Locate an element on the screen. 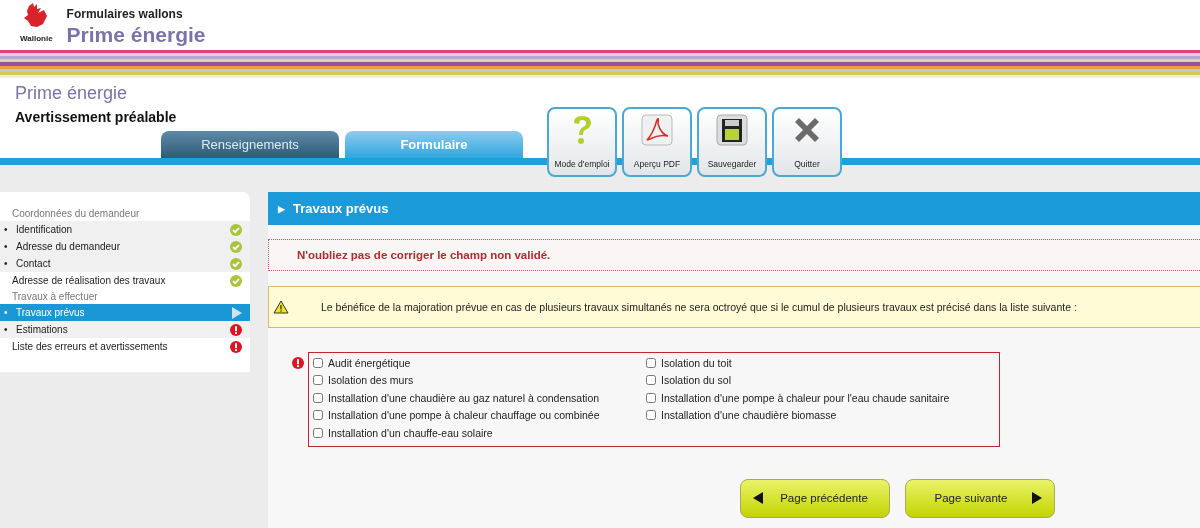 This screenshot has height=528, width=1200. sidebar-item: Adresse de réalisation des travaux is located at coordinates (125, 280).